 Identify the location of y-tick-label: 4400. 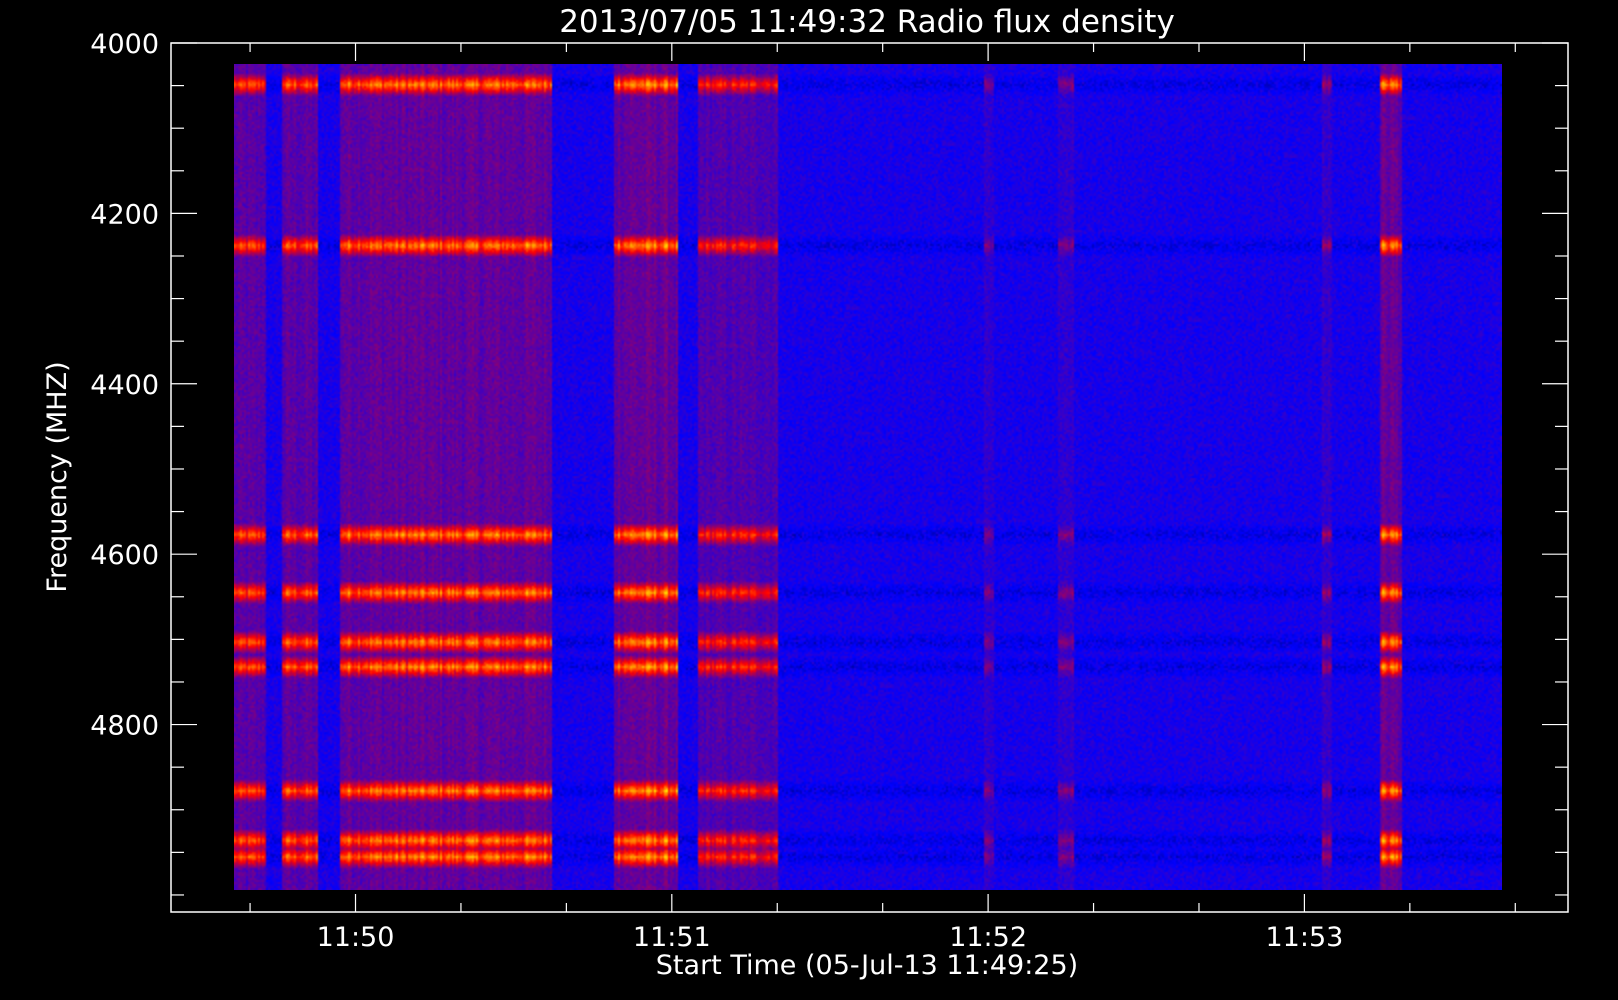
(124, 385).